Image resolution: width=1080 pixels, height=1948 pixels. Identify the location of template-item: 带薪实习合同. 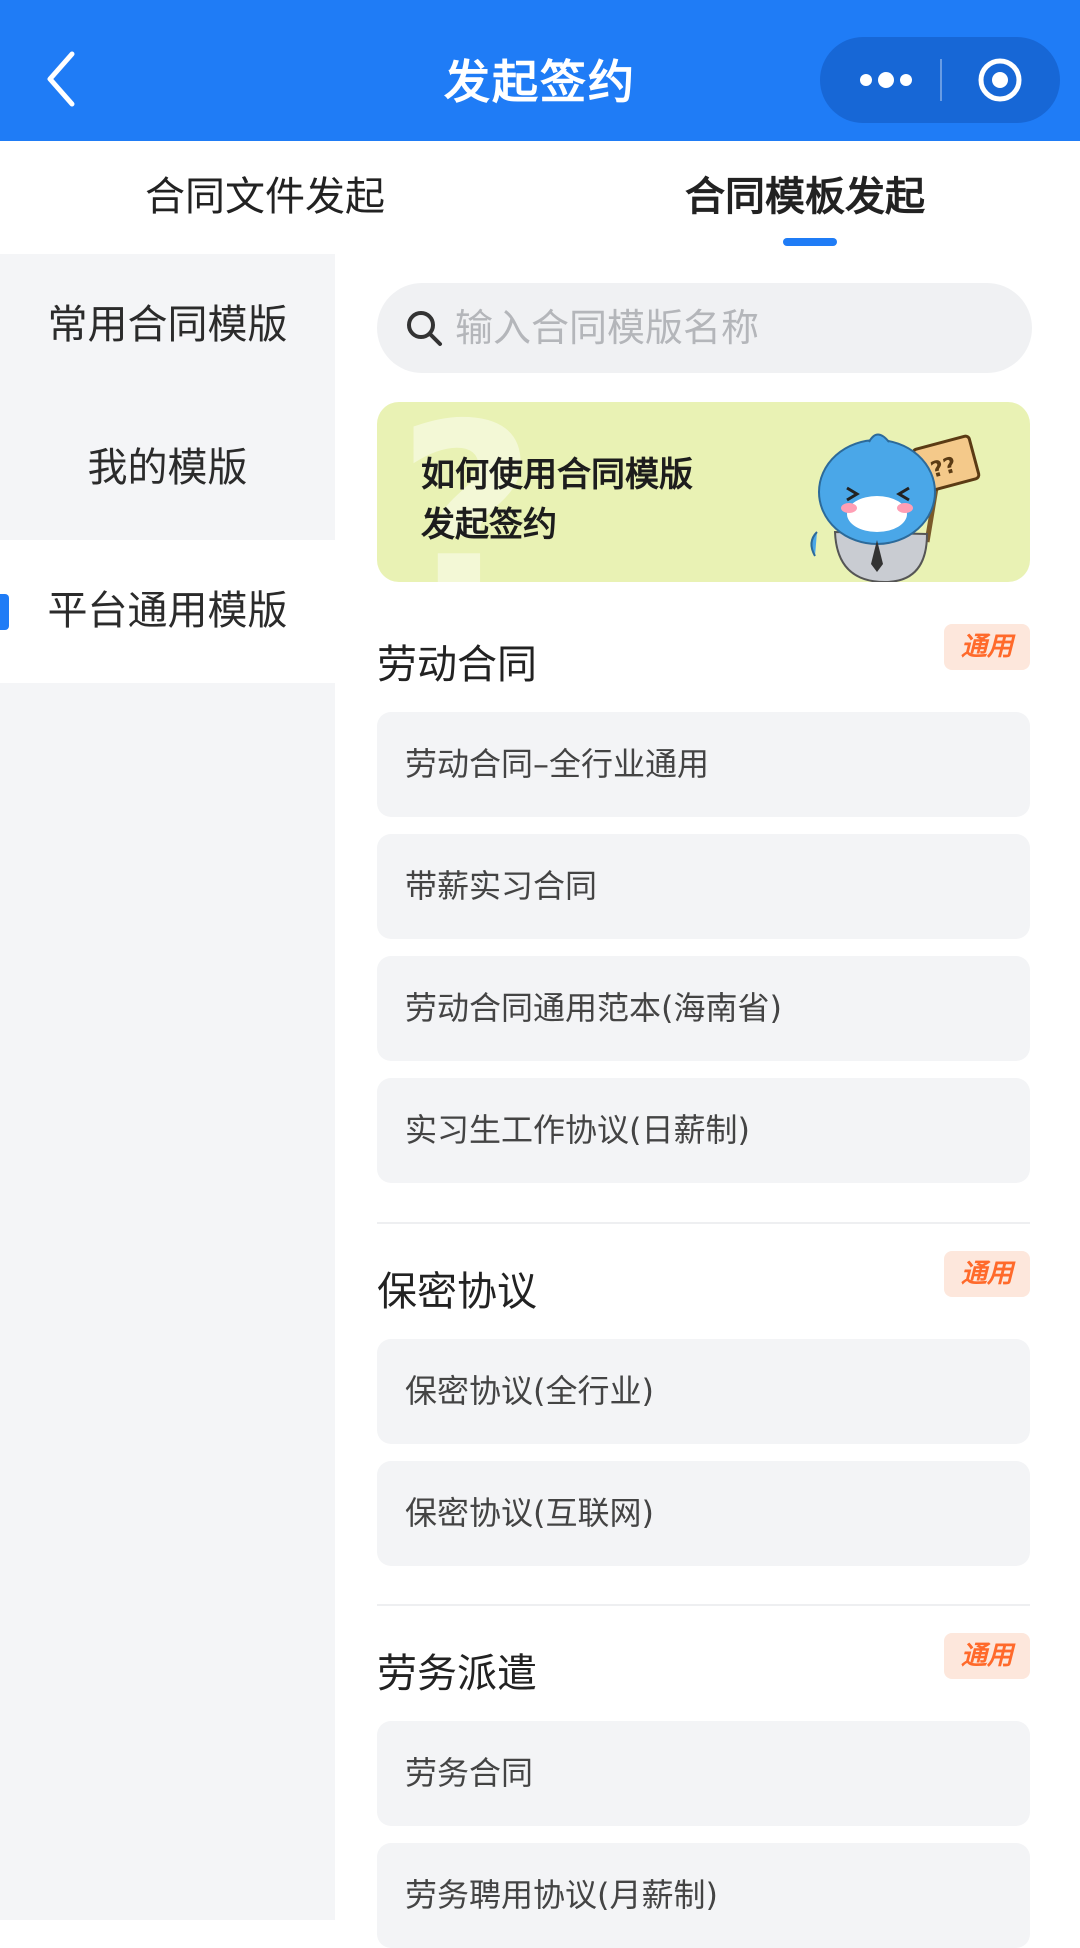
(703, 886).